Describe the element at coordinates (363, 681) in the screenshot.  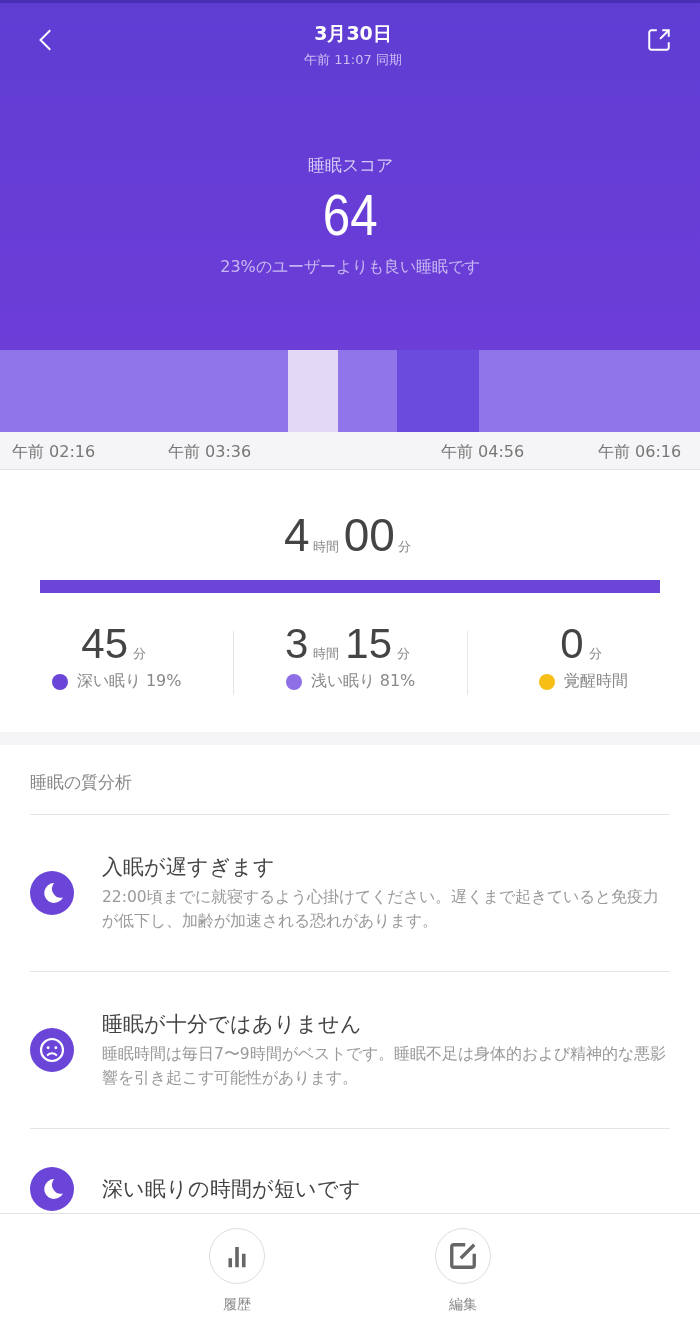
I see `stage-label: 浅い眠り 81%` at that location.